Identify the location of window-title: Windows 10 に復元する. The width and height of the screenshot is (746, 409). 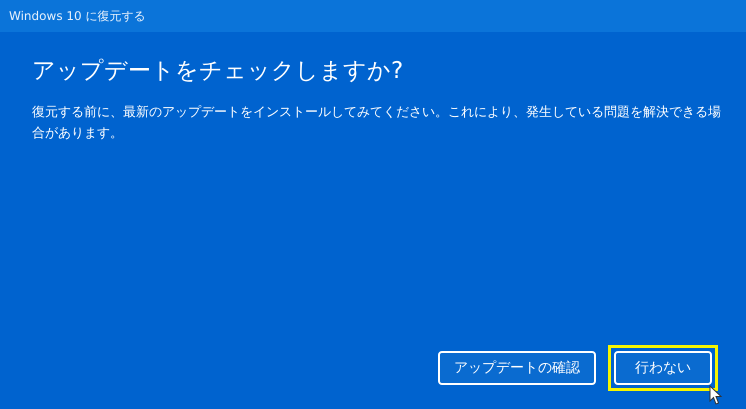
(77, 16).